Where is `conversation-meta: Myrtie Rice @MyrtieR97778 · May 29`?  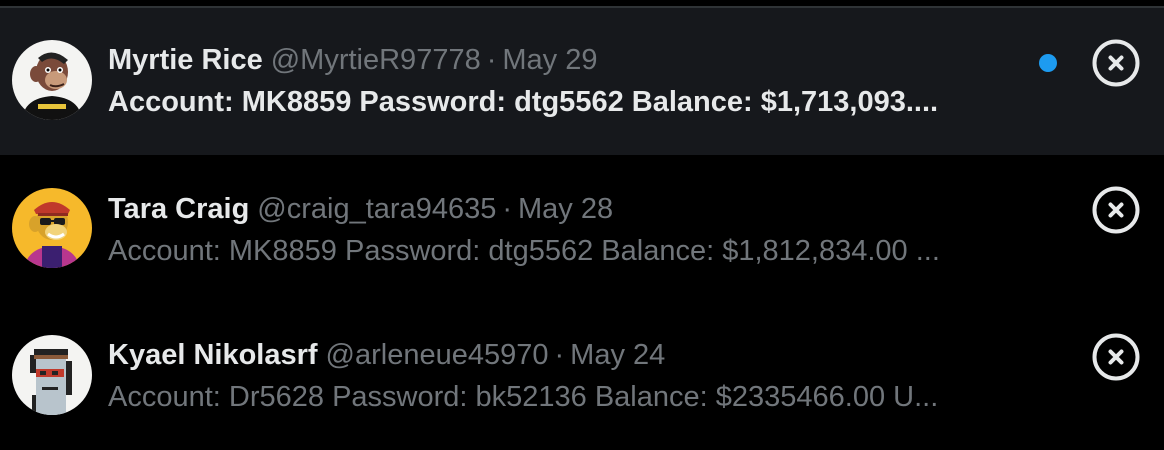
conversation-meta: Myrtie Rice @MyrtieR97778 · May 29 is located at coordinates (558, 60).